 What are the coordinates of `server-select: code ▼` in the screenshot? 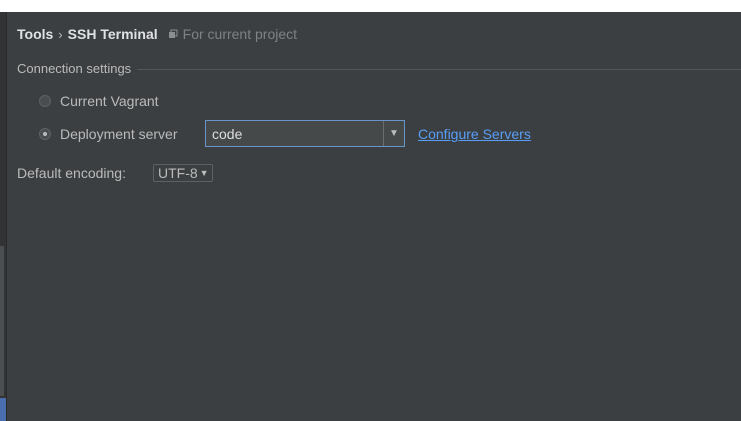 It's located at (305, 133).